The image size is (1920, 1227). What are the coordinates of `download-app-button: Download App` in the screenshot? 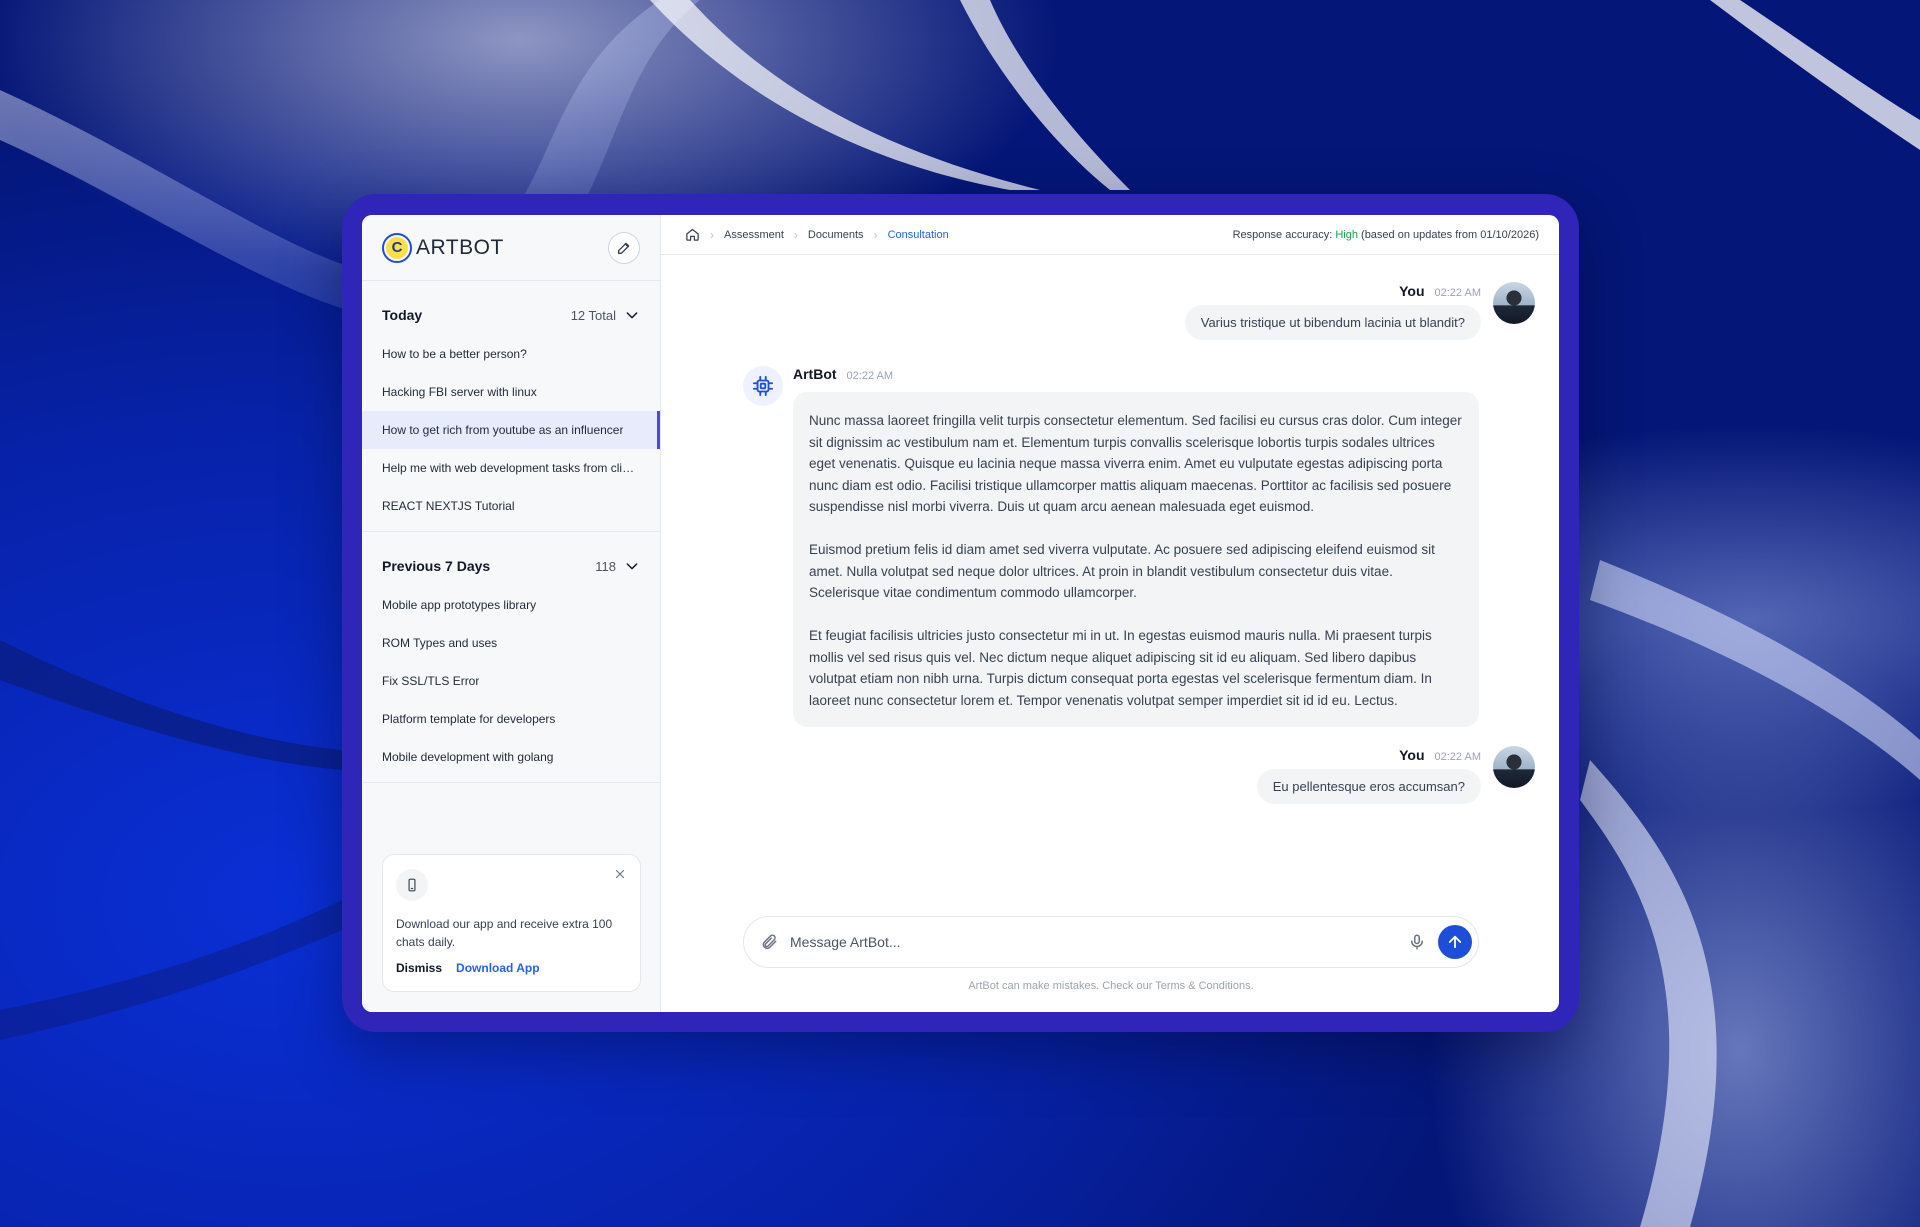 It's located at (498, 968).